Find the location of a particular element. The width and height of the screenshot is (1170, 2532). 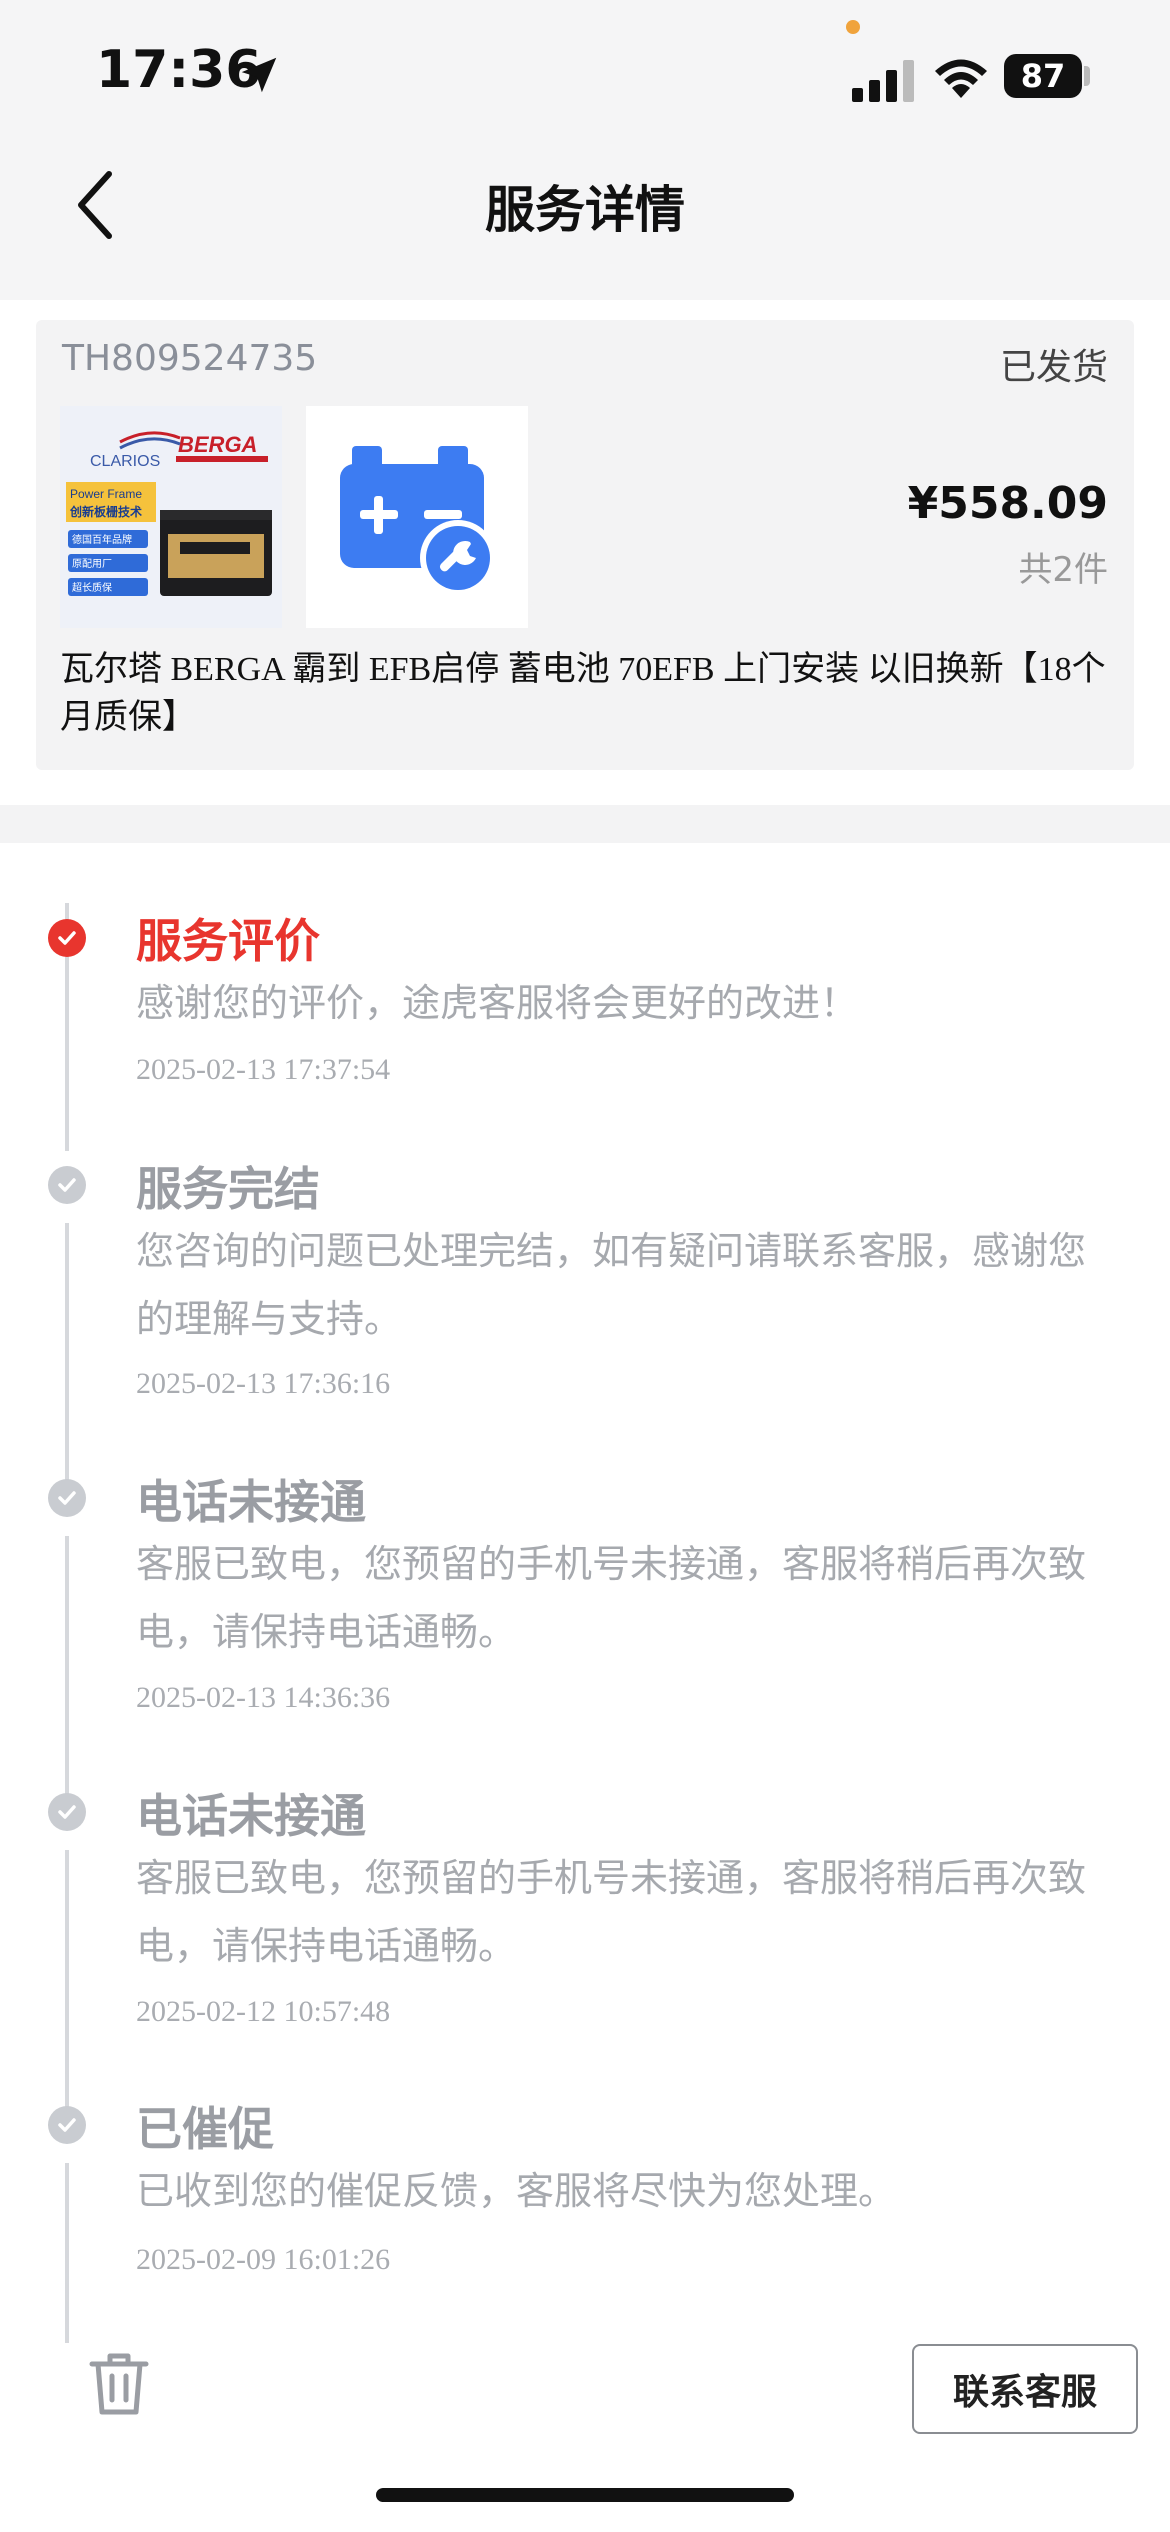

timeline-item-time: 2025-02-09 16:01:26 is located at coordinates (263, 2259).